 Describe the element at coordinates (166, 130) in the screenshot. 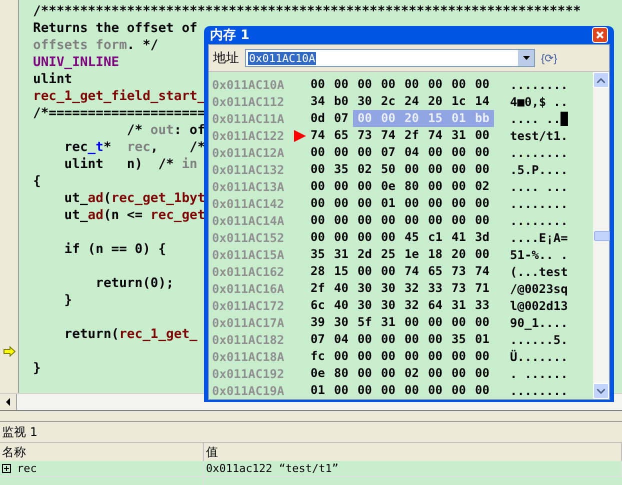

I see `code-line: /* out: of` at that location.